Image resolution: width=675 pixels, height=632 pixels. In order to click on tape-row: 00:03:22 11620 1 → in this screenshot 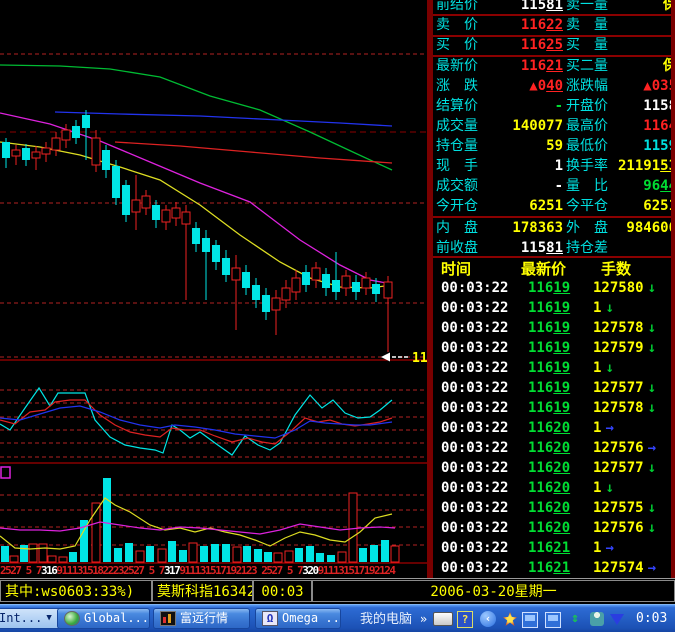, I will do `click(554, 428)`.